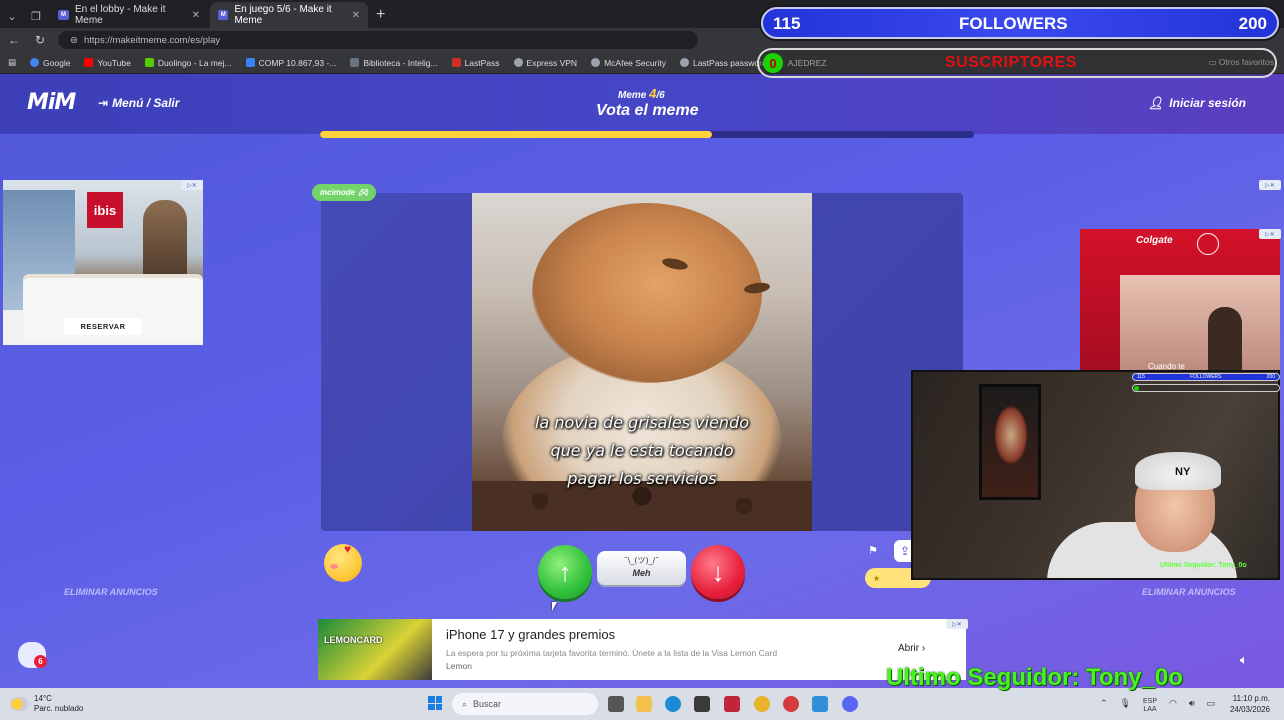 This screenshot has width=1284, height=720. I want to click on bookmark-label: Express VPN, so click(552, 62).